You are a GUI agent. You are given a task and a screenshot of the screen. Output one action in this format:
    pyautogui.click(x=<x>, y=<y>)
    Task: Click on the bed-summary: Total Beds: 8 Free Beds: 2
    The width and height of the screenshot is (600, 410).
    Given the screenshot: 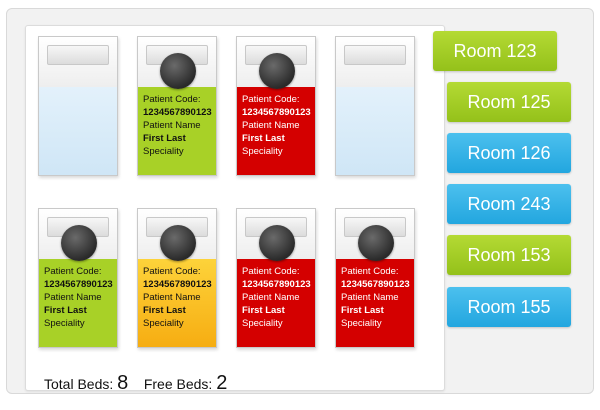 What is the action you would take?
    pyautogui.click(x=135, y=383)
    